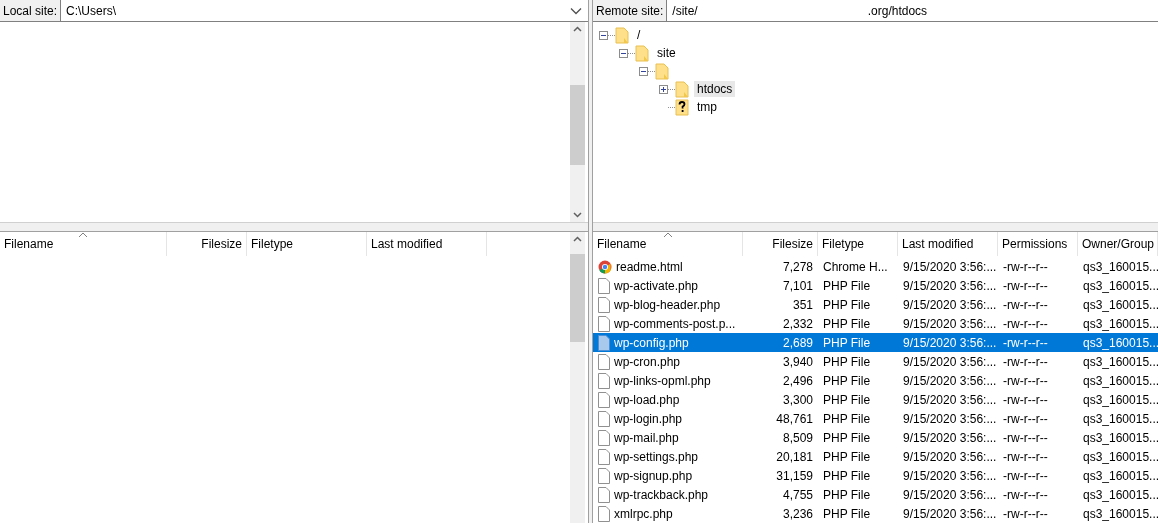 This screenshot has width=1158, height=523. Describe the element at coordinates (605, 266) in the screenshot. I see `browser-icon` at that location.